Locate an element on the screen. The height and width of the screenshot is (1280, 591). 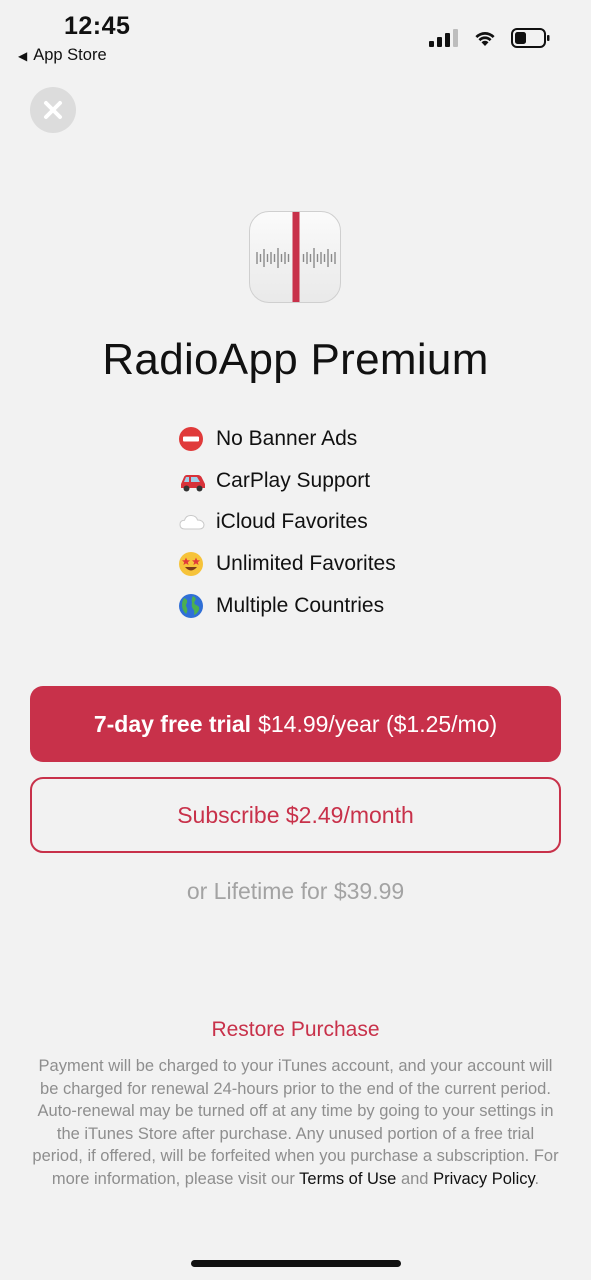
globe-icon is located at coordinates (191, 605).